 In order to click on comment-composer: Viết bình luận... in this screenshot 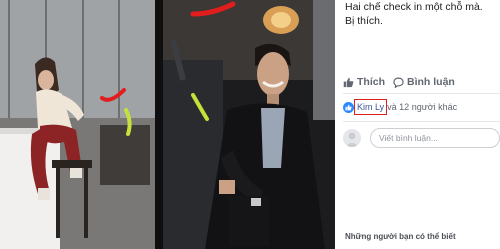, I will do `click(421, 138)`.